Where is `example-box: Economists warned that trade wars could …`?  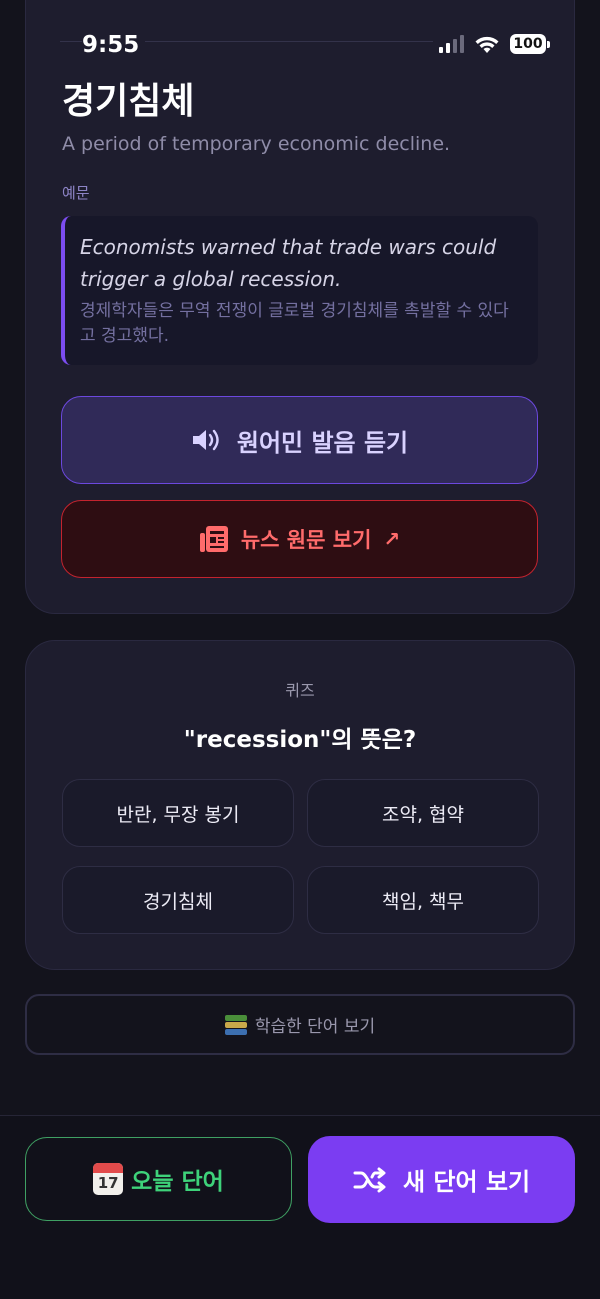 example-box: Economists warned that trade wars could … is located at coordinates (299, 290).